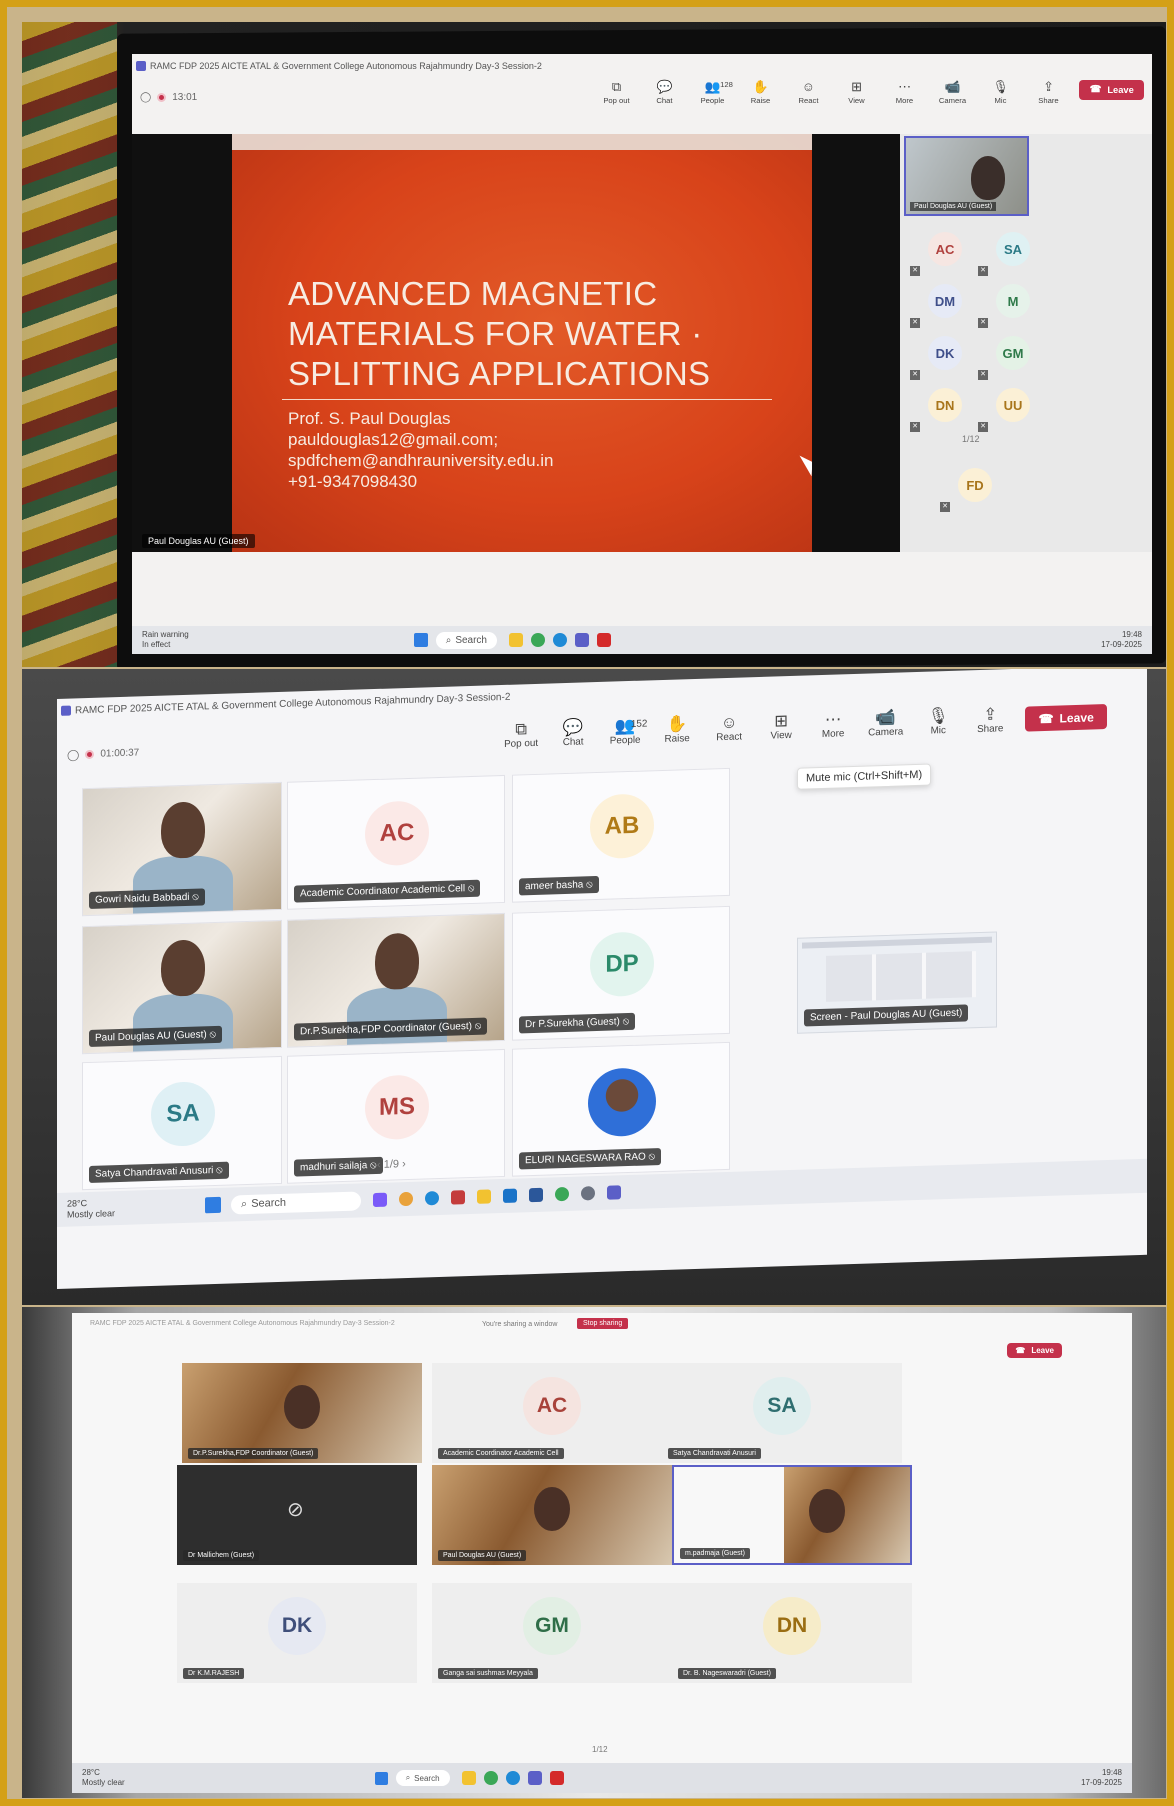  I want to click on more-icon: ⋯, so click(904, 86).